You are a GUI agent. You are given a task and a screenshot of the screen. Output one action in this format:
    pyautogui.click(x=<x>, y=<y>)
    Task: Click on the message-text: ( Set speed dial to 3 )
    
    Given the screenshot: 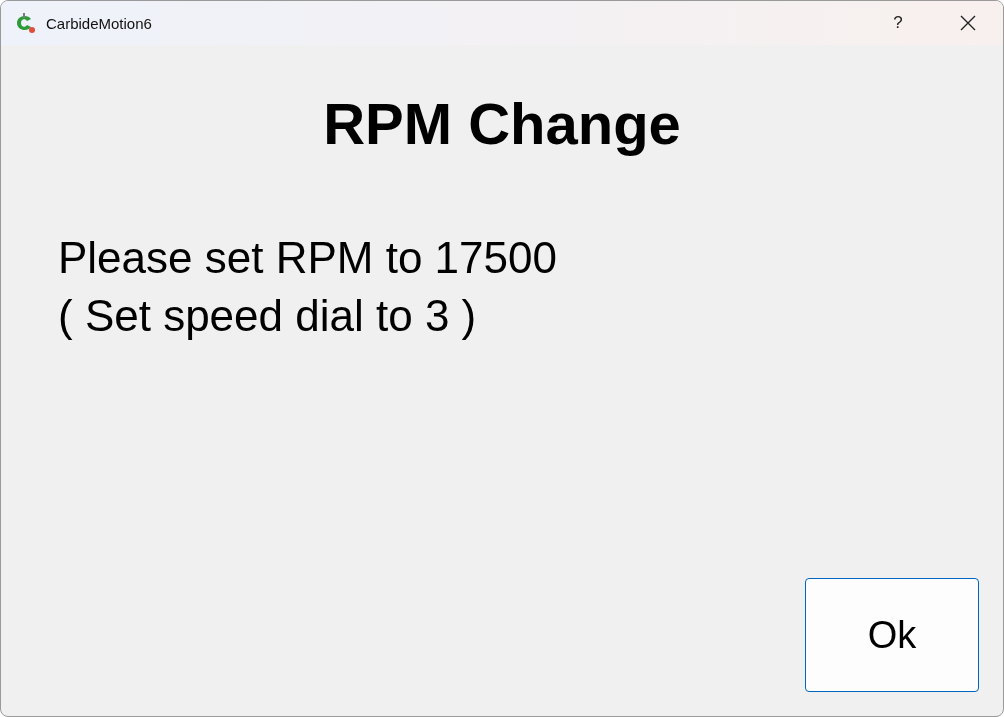 What is the action you would take?
    pyautogui.click(x=268, y=316)
    